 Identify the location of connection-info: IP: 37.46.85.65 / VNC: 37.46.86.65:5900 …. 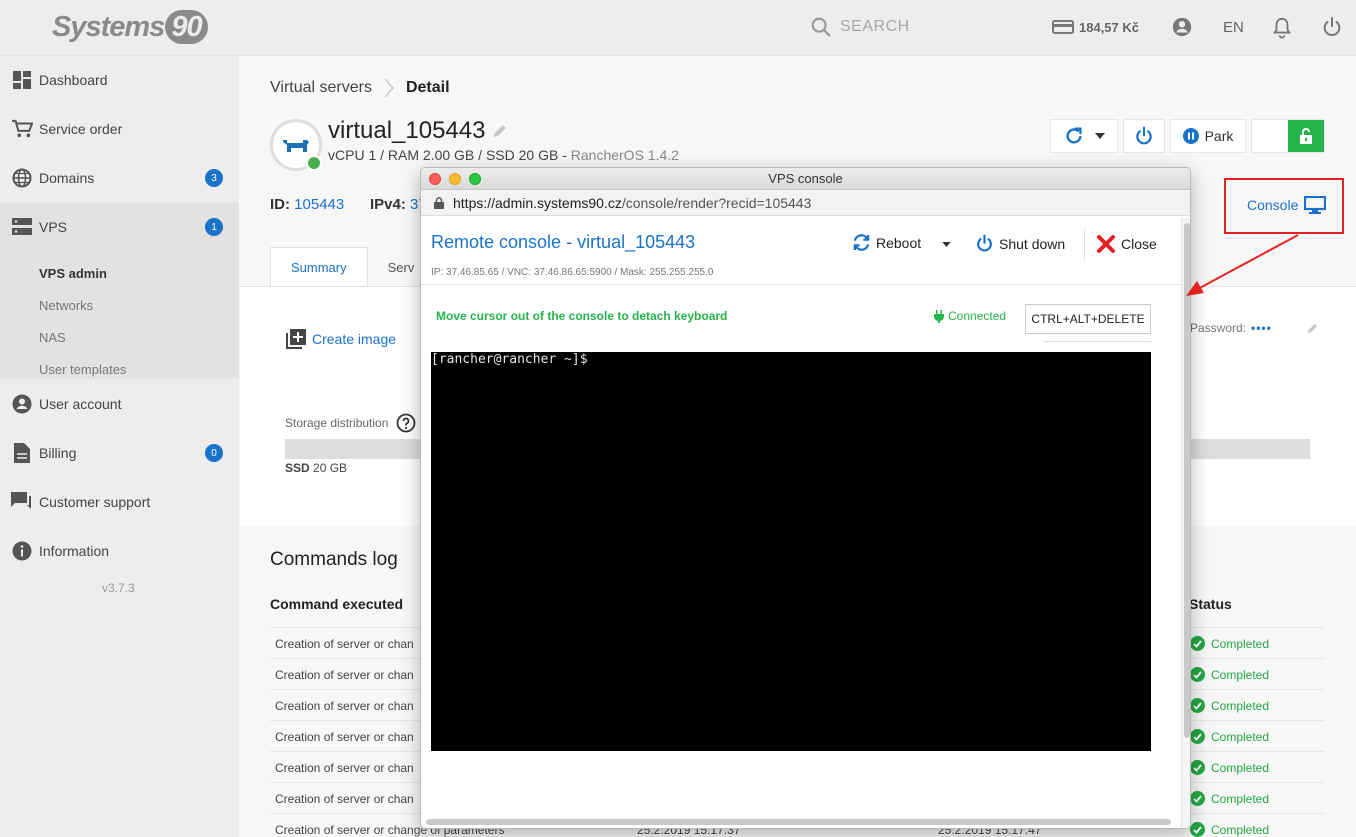
(572, 272).